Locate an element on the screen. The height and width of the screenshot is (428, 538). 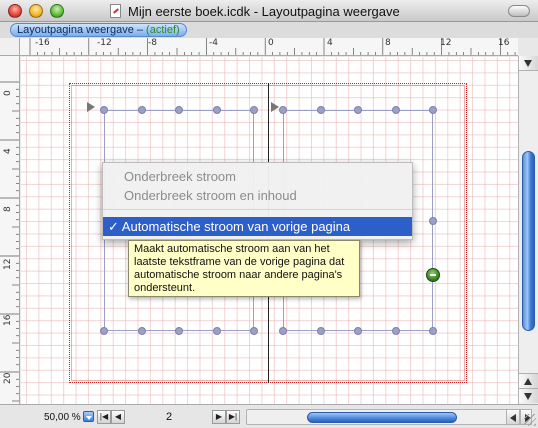
ruler-left-label: 16 is located at coordinates (8, 320).